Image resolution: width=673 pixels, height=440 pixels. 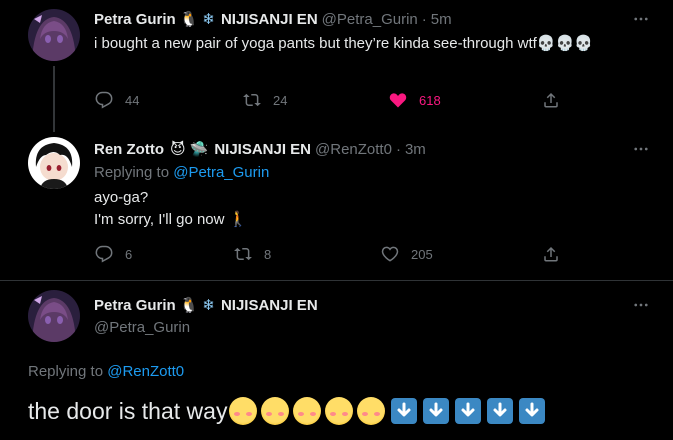 What do you see at coordinates (145, 371) in the screenshot?
I see `replying-mention: @RenZott0` at bounding box center [145, 371].